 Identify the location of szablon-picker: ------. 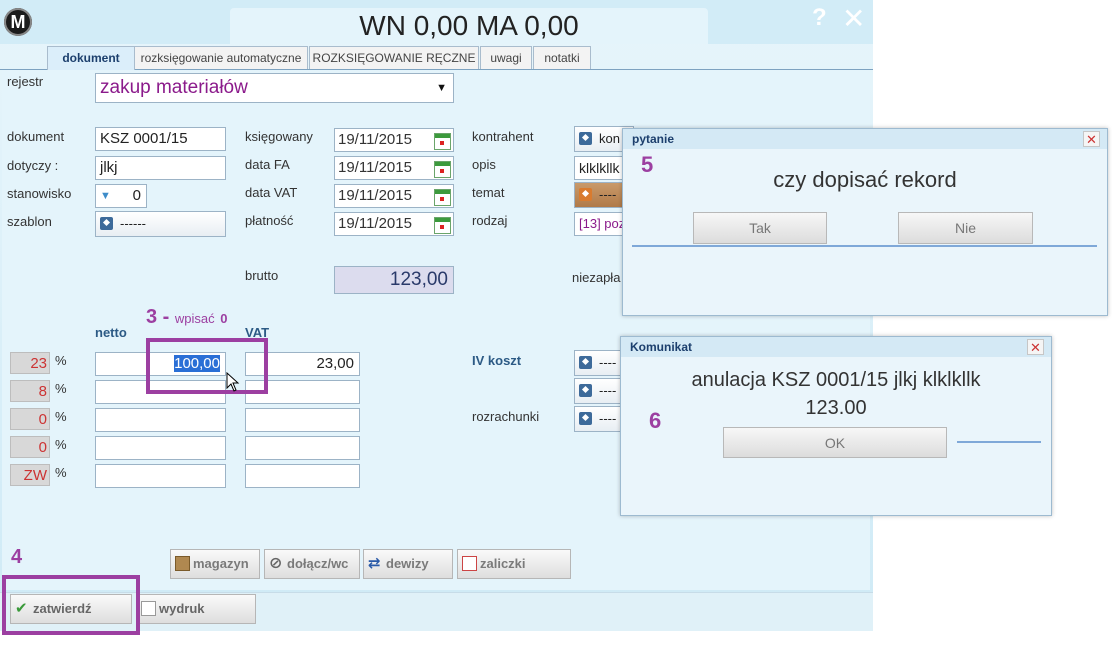
(160, 224).